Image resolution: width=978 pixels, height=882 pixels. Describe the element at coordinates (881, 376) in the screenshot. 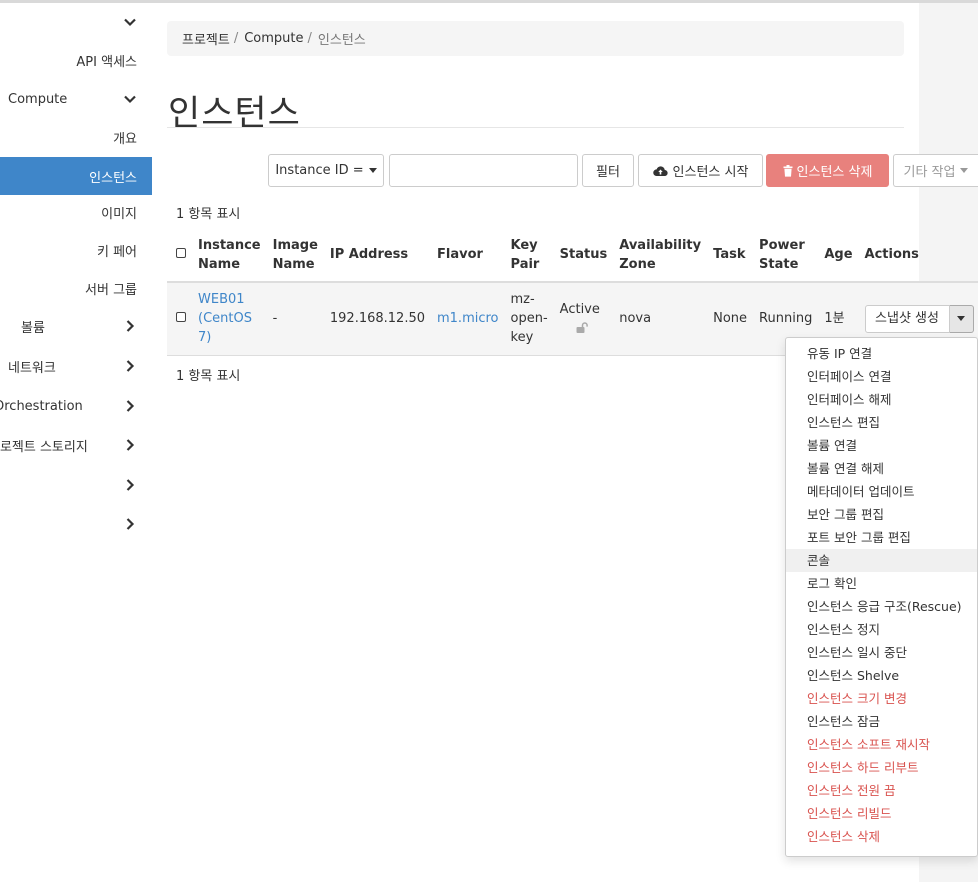

I see `menu-item-attach-interface: 인터페이스 연결` at that location.